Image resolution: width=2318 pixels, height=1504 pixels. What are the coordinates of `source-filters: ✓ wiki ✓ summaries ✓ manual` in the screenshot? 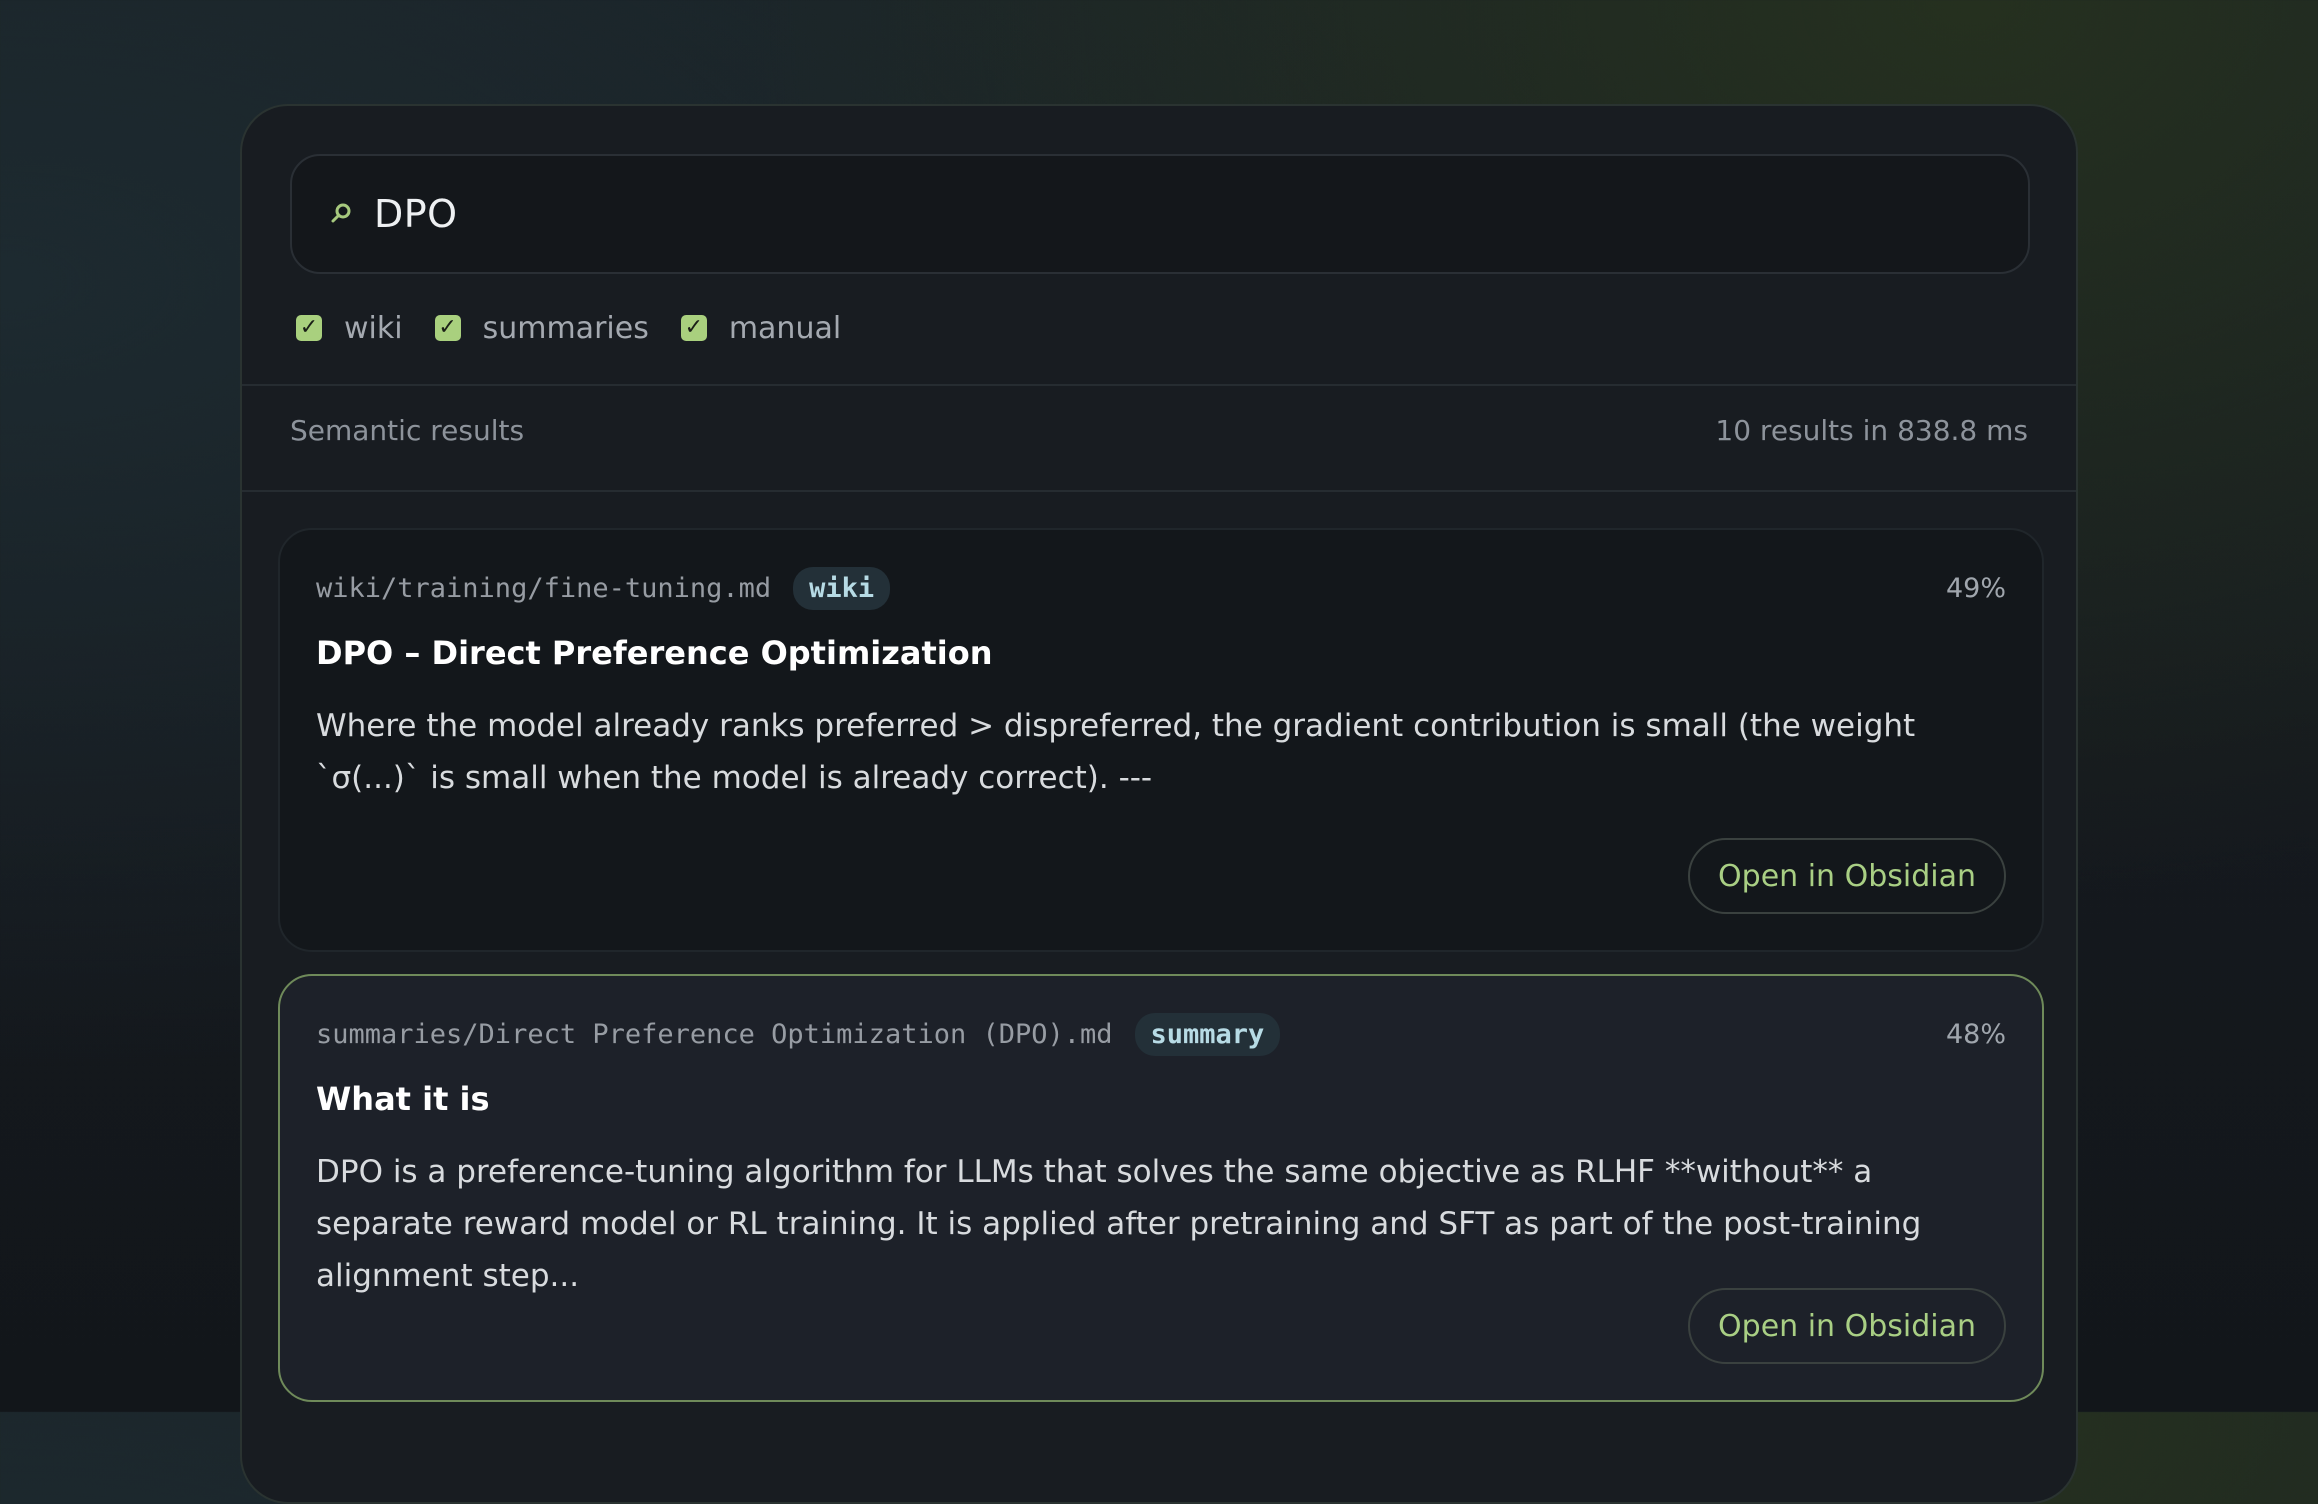 It's located at (584, 328).